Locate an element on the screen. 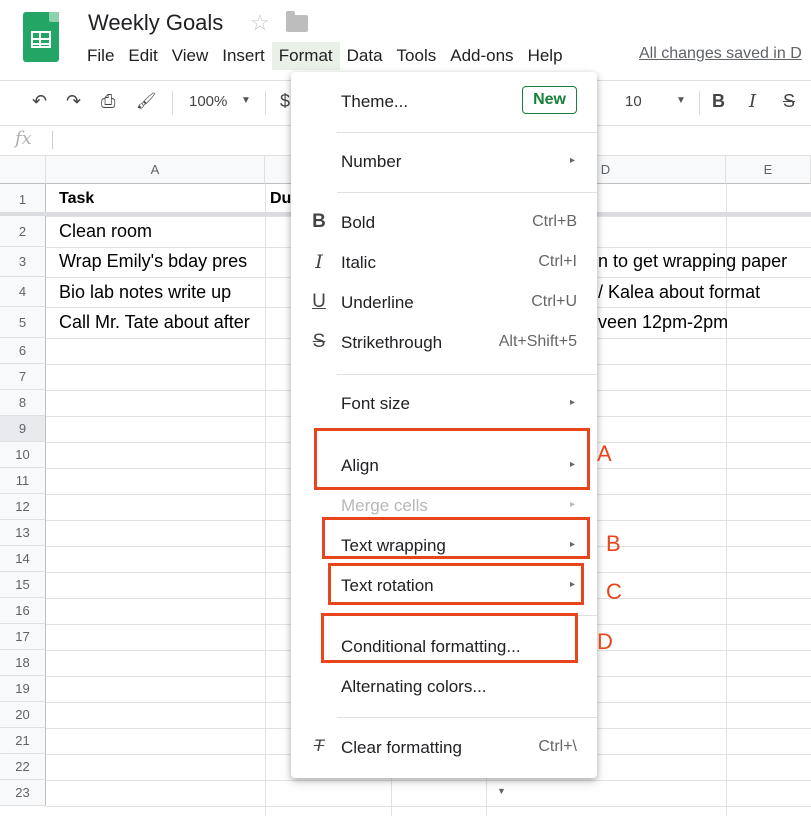 Image resolution: width=811 pixels, height=816 pixels. redo-icon: ↷ is located at coordinates (73, 101).